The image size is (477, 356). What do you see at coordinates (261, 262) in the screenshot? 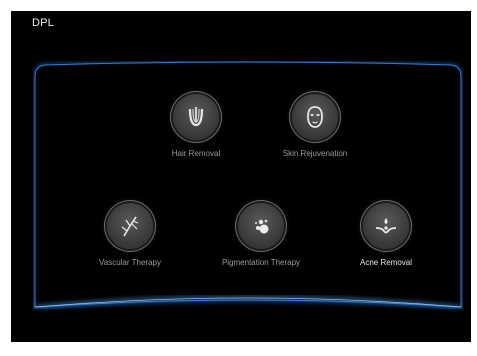
I see `treatment-label: Pigmentation Therapy` at bounding box center [261, 262].